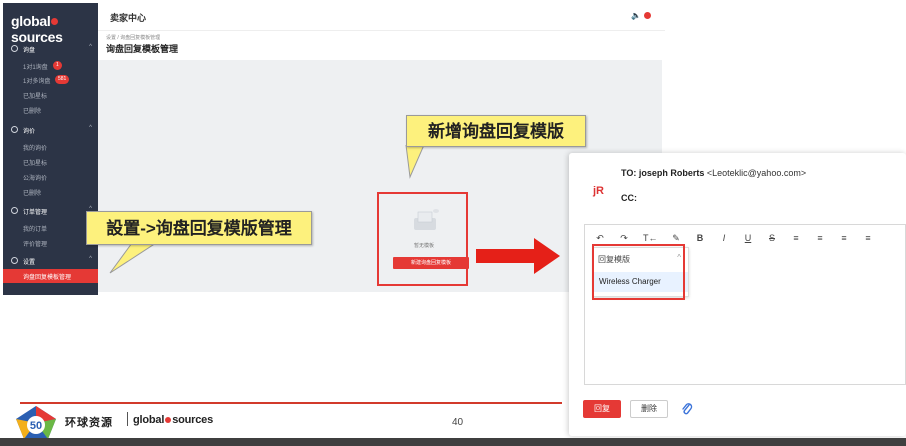 This screenshot has width=906, height=446. What do you see at coordinates (796, 238) in the screenshot?
I see `indent-icon: ≡` at bounding box center [796, 238].